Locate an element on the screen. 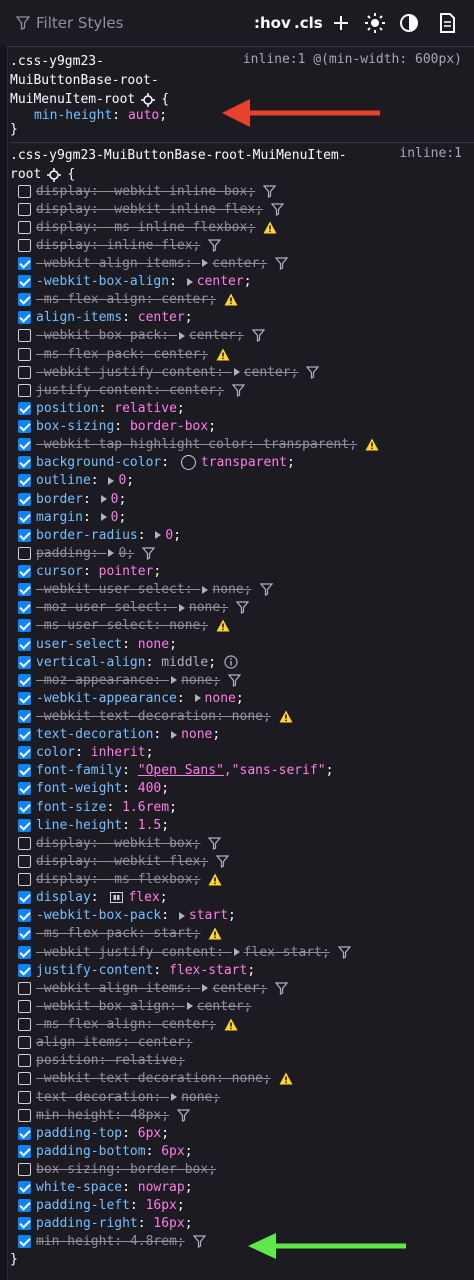  property-name: white-space is located at coordinates (79, 1187).